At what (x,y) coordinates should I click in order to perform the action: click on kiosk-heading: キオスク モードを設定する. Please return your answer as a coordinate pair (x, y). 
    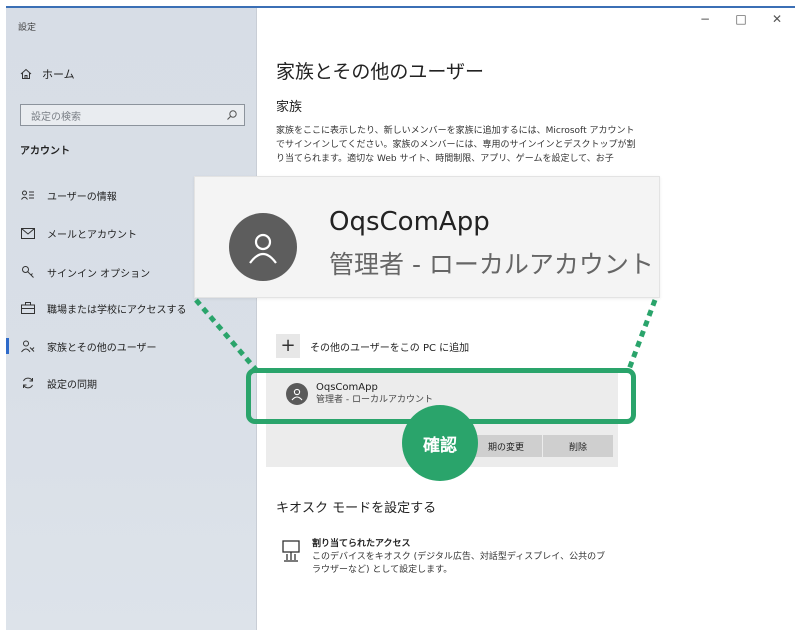
    Looking at the image, I should click on (356, 508).